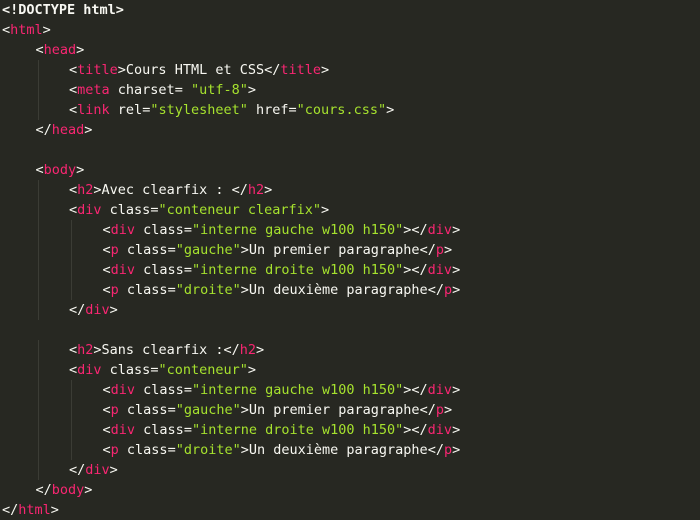 This screenshot has width=700, height=520. I want to click on code-line: <link rel="stylesheet" href="cours.css">, so click(351, 110).